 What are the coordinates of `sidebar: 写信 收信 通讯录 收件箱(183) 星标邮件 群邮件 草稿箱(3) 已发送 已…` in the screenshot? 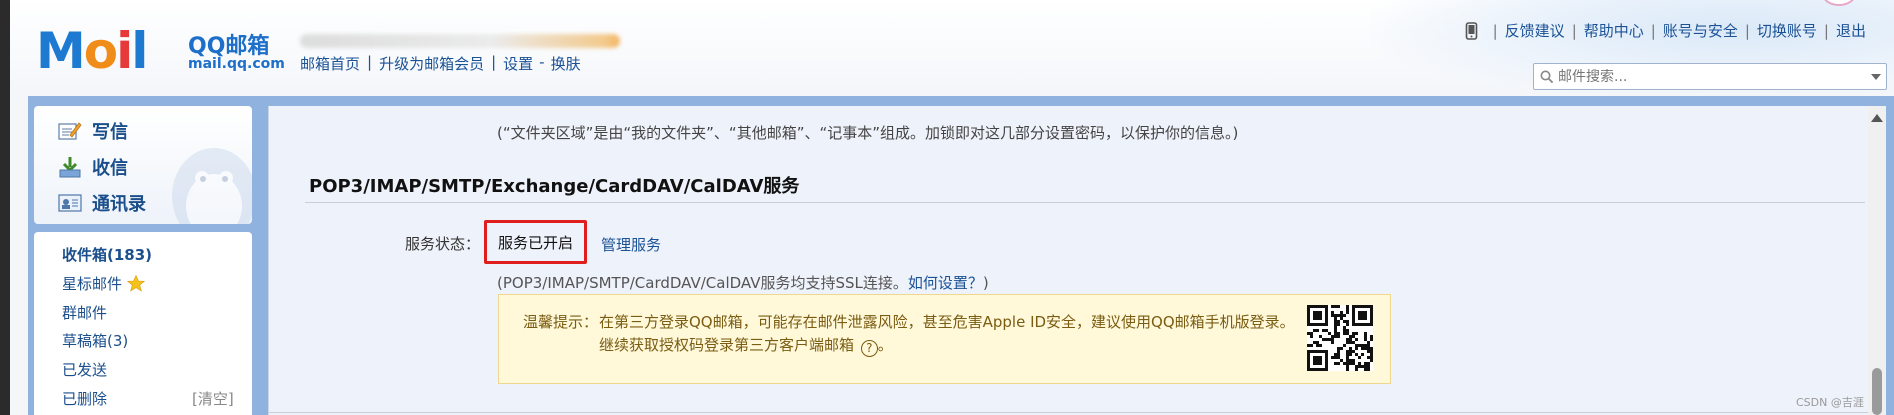 It's located at (144, 256).